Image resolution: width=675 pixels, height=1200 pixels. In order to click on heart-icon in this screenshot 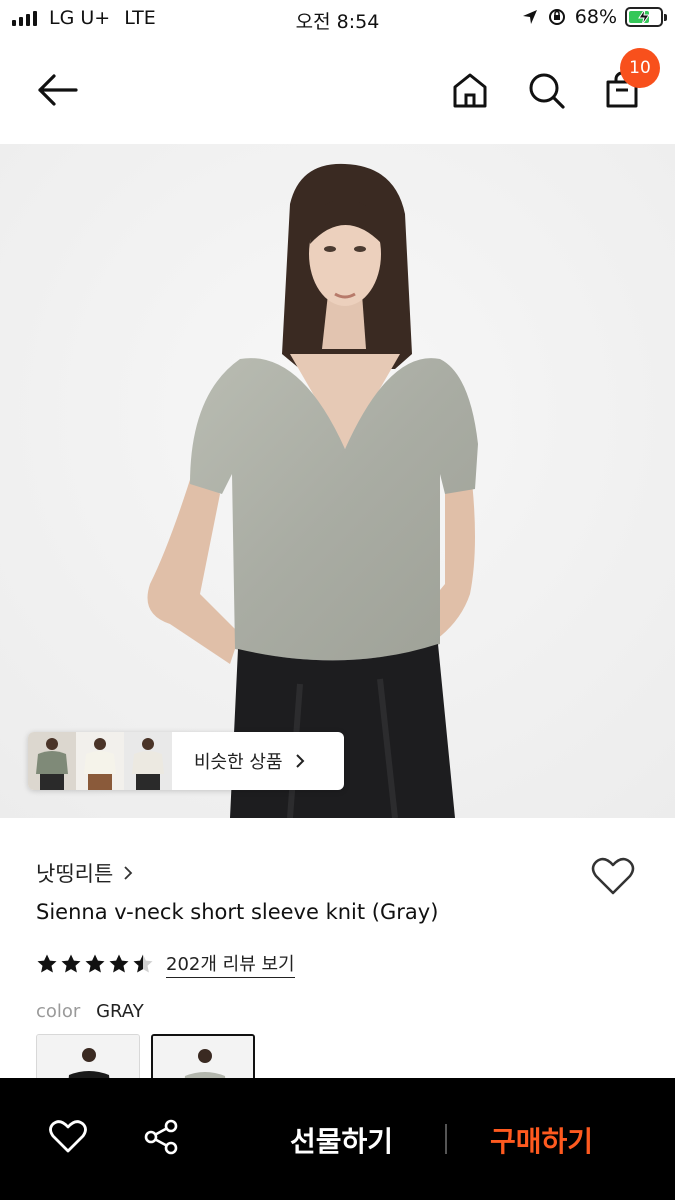, I will do `click(68, 1136)`.